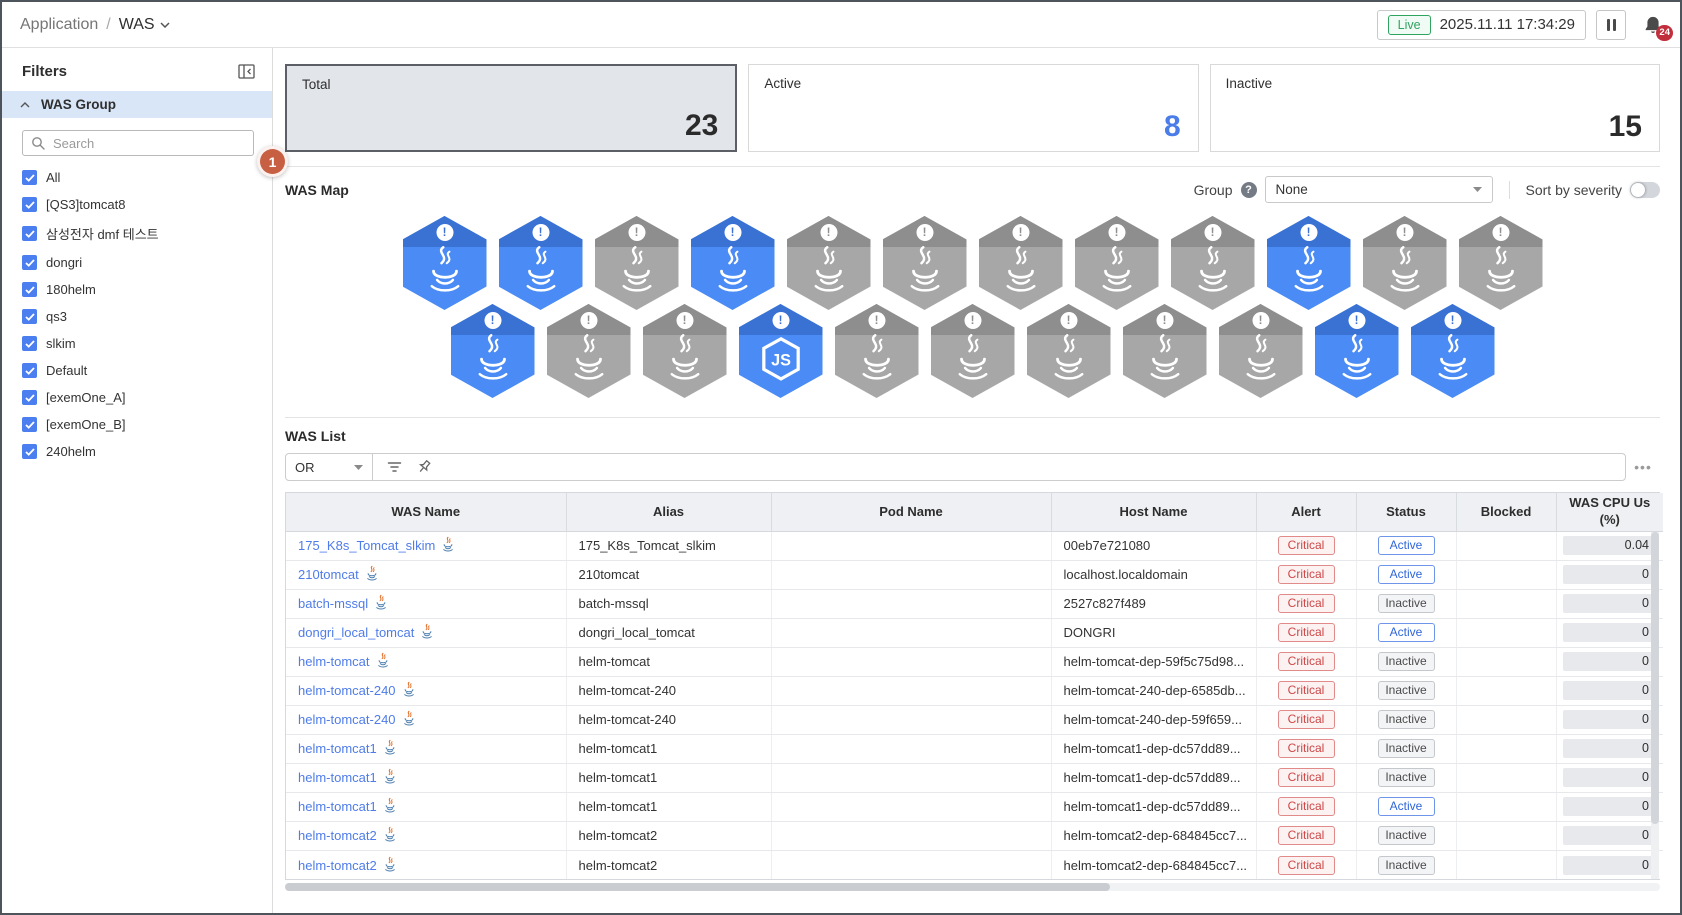 Image resolution: width=1682 pixels, height=915 pixels. What do you see at coordinates (1506, 512) in the screenshot?
I see `column-header: Blocked` at bounding box center [1506, 512].